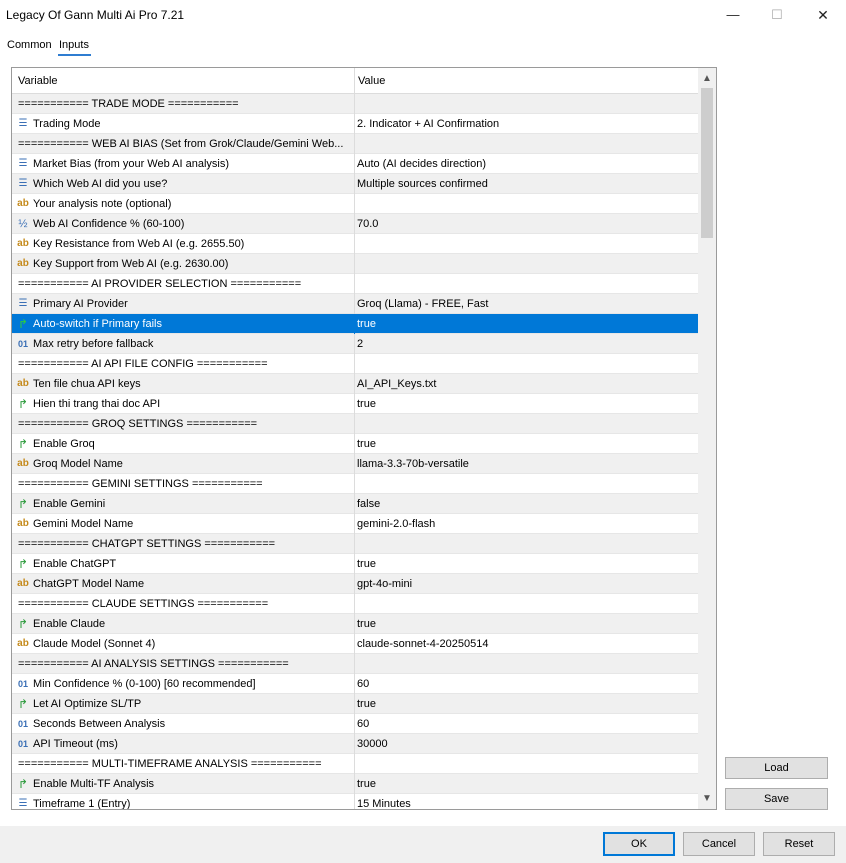 This screenshot has height=863, width=846. Describe the element at coordinates (707, 799) in the screenshot. I see `scroll-down-icon: ▼` at that location.